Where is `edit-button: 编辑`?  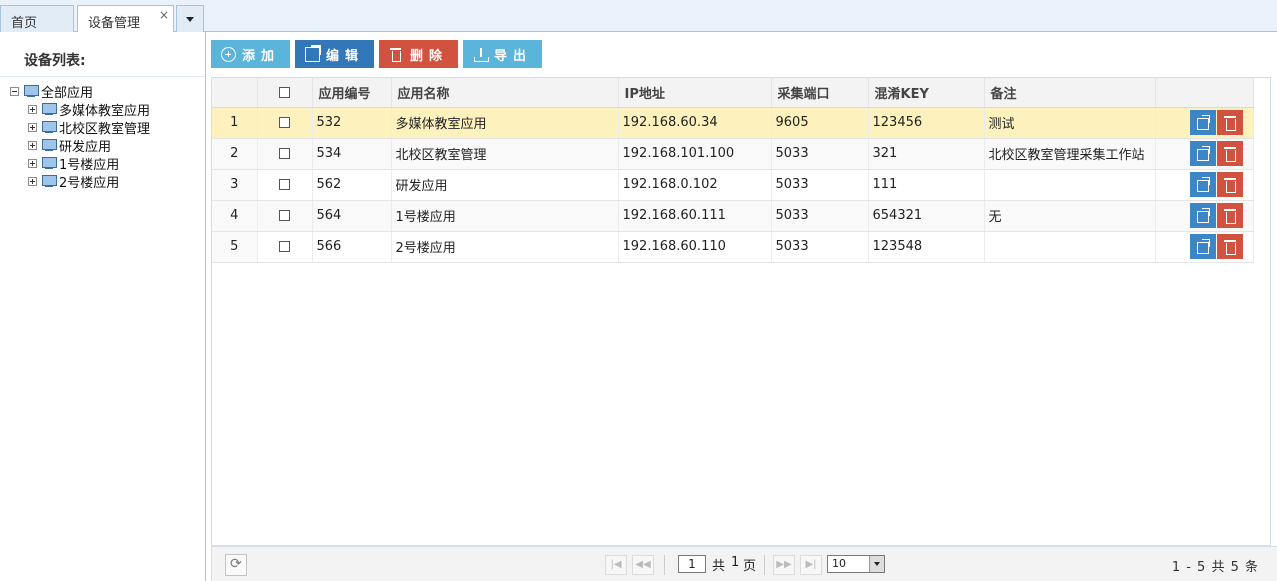
edit-button: 编辑 is located at coordinates (335, 54).